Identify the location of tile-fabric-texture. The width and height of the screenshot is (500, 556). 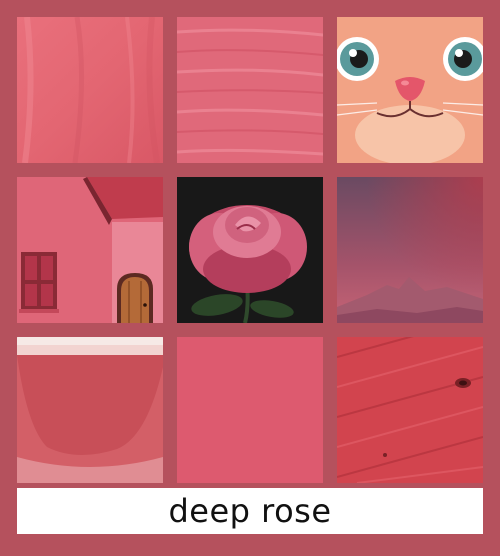
(90, 90).